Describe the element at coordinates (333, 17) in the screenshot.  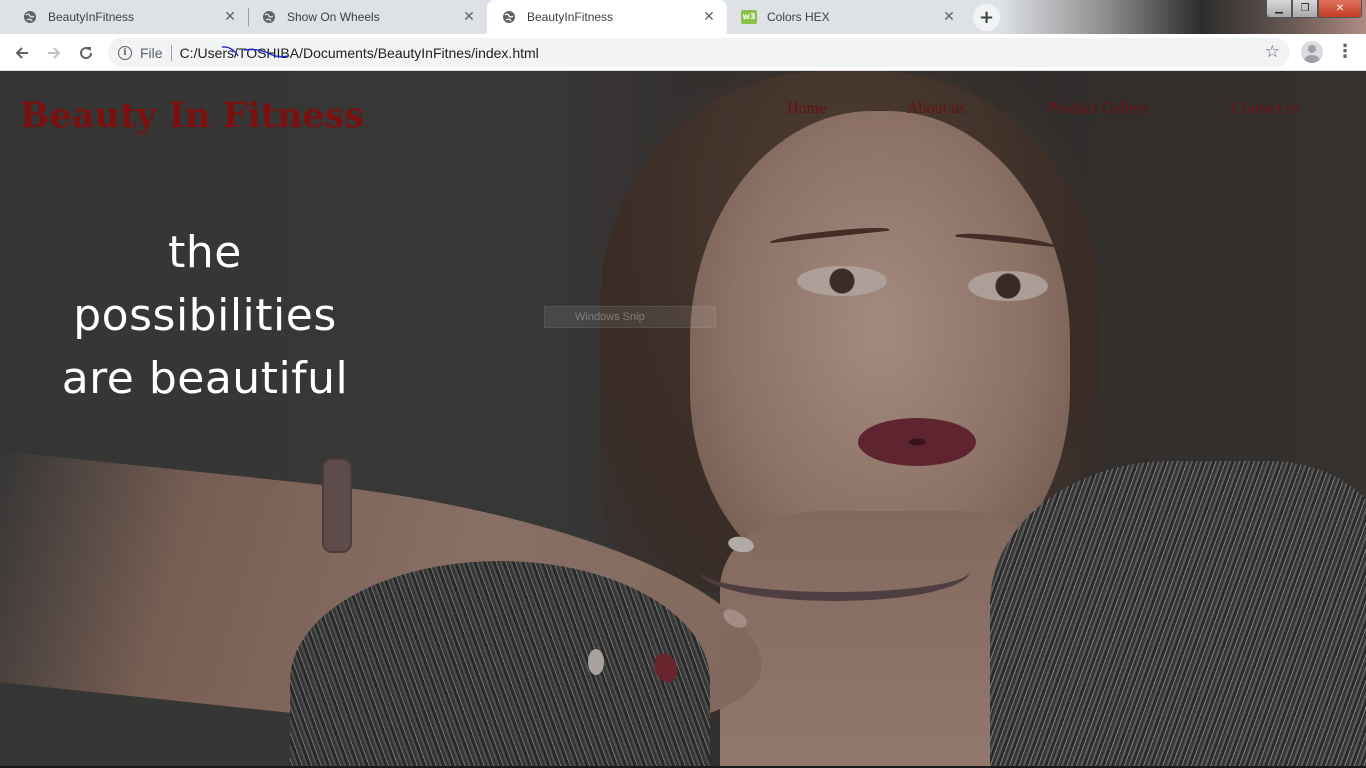
I see `tab-title: Show On Wheels` at that location.